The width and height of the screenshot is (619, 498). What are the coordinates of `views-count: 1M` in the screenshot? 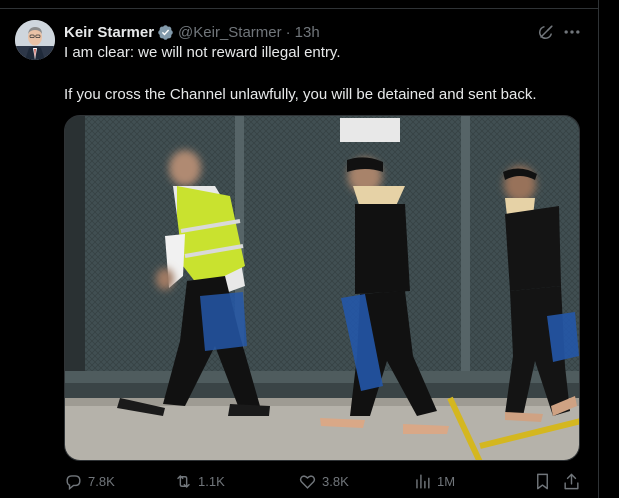 It's located at (446, 481).